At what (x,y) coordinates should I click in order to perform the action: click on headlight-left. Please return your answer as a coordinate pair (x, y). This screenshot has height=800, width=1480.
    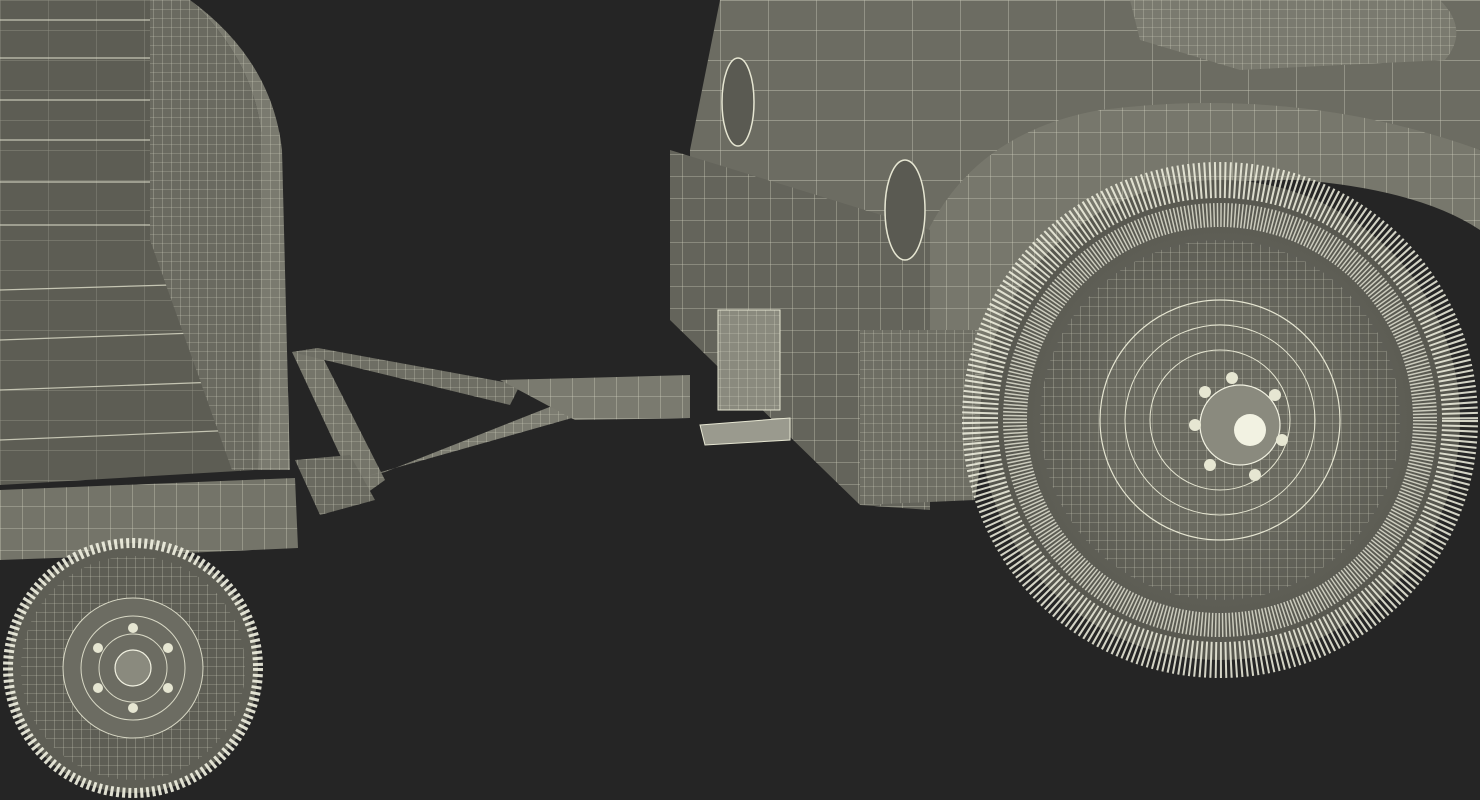
    Looking at the image, I should click on (738, 102).